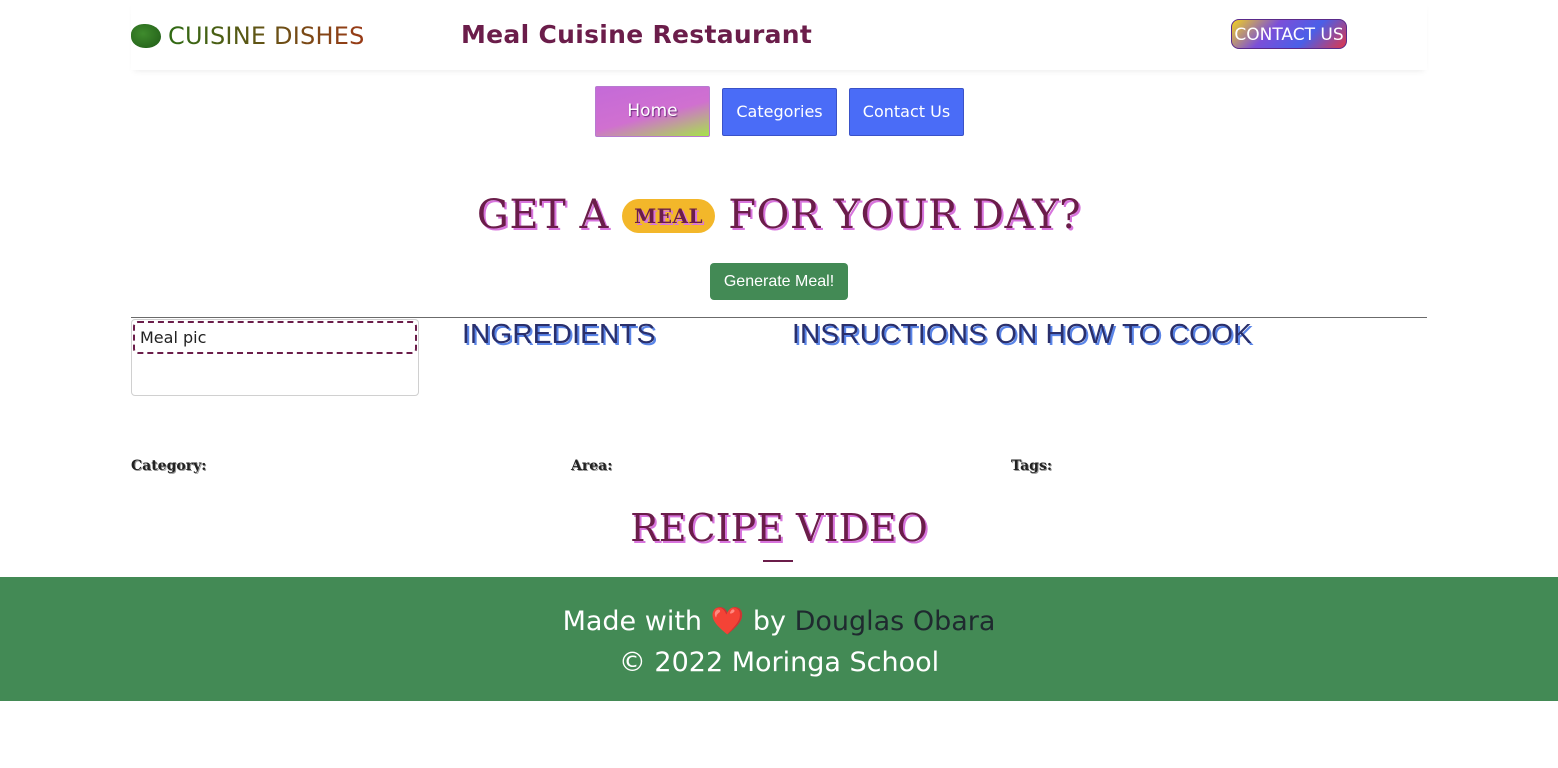 The image size is (1558, 768). What do you see at coordinates (1031, 466) in the screenshot?
I see `tags-label: Tags:` at bounding box center [1031, 466].